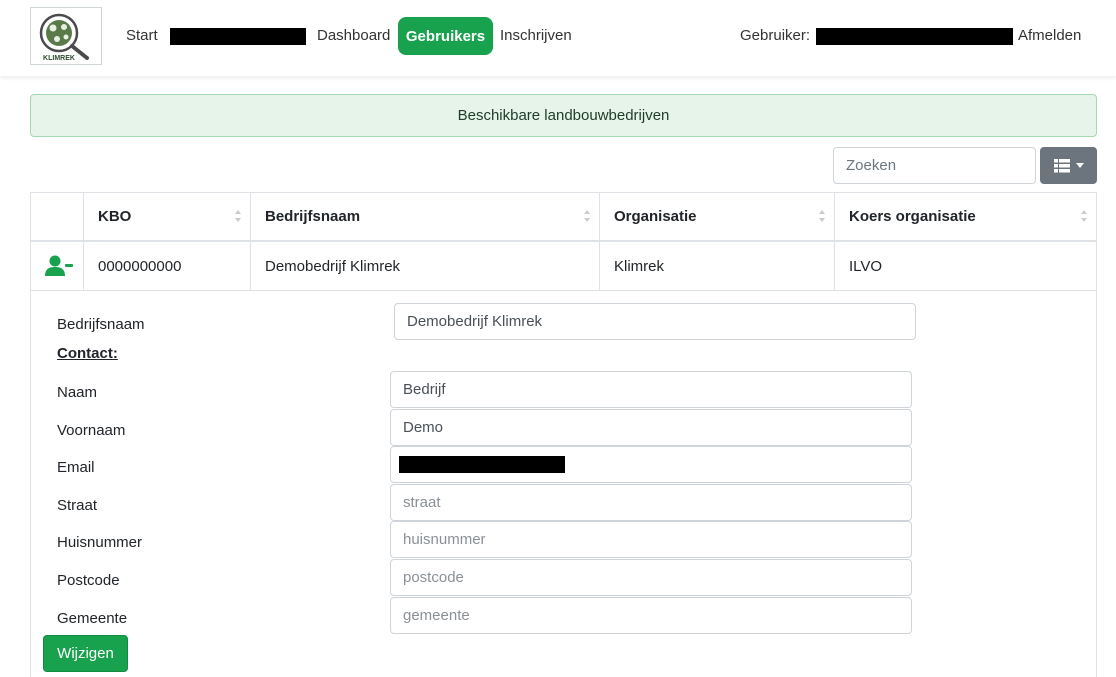 The image size is (1116, 677). I want to click on nav-logout: Afmelden, so click(1049, 35).